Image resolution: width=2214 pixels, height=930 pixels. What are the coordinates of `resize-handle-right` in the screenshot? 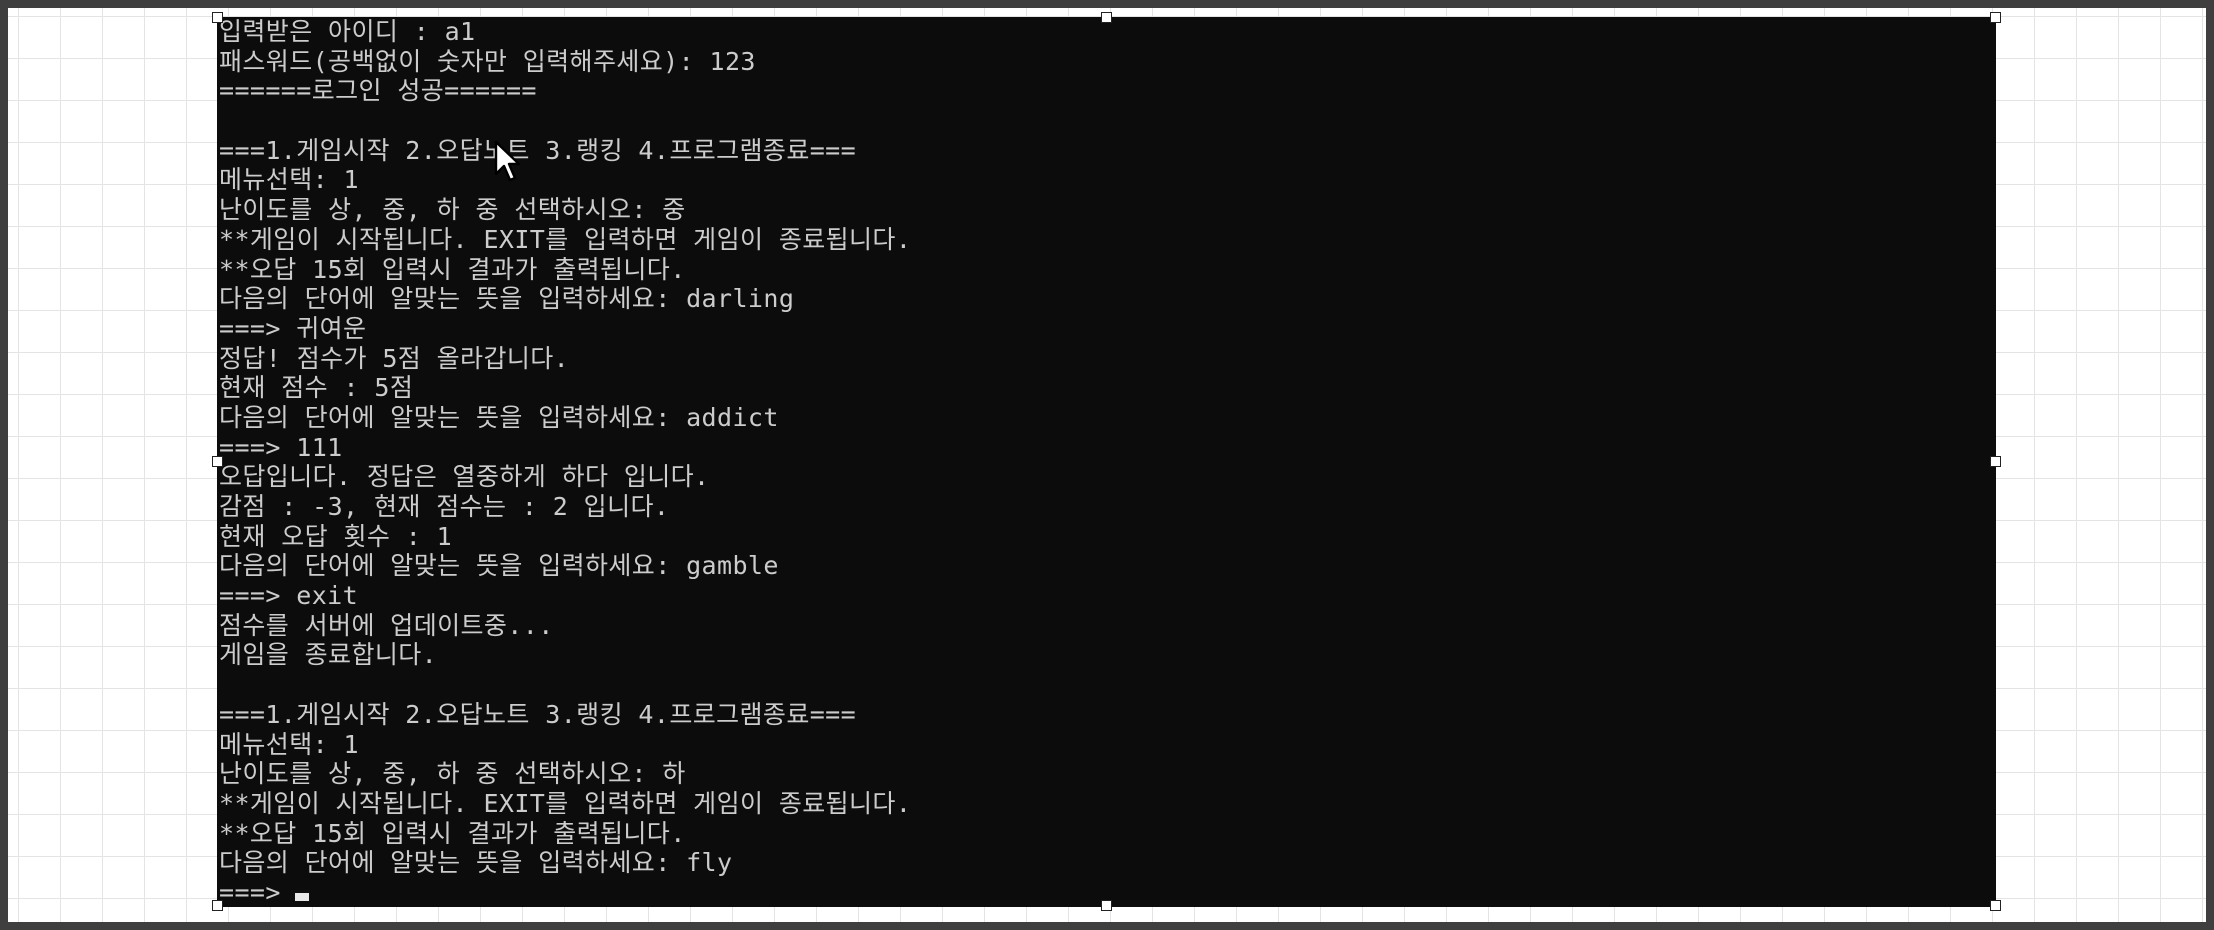 It's located at (1995, 461).